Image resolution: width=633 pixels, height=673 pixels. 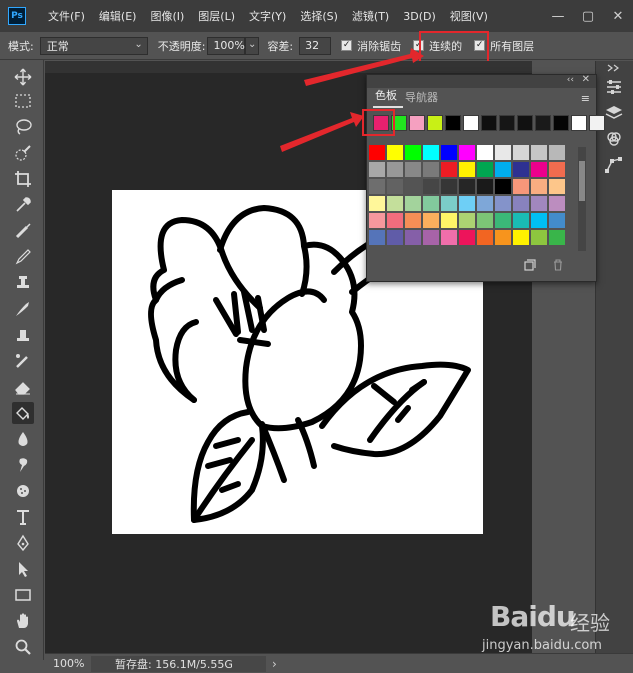 What do you see at coordinates (68, 663) in the screenshot?
I see `zoom-level: 100%` at bounding box center [68, 663].